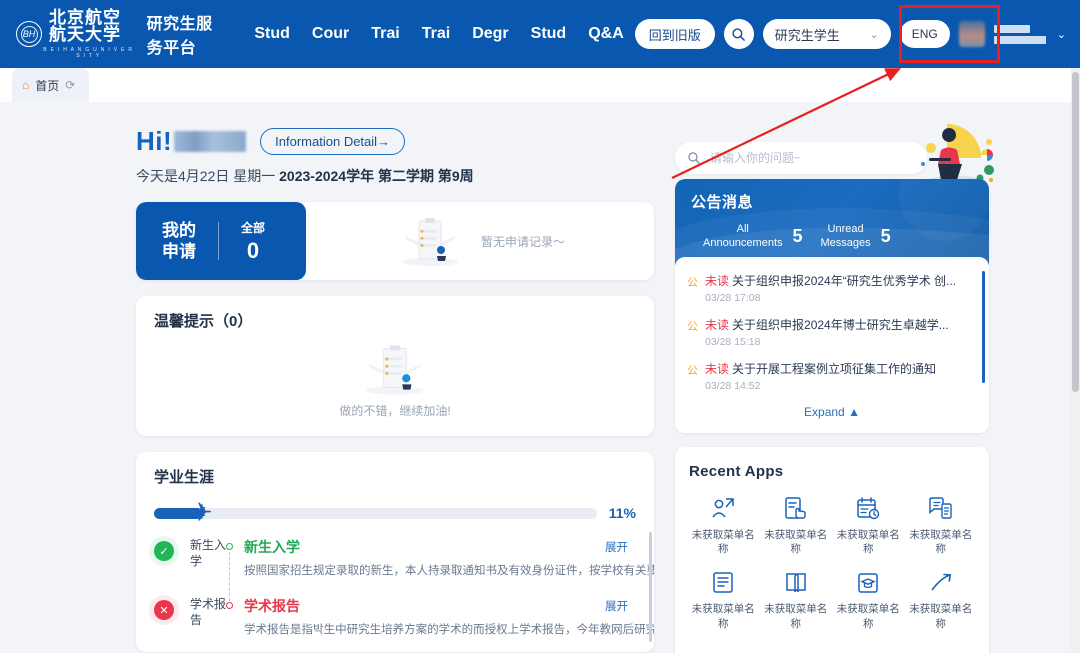 The height and width of the screenshot is (653, 1080). Describe the element at coordinates (971, 34) in the screenshot. I see `avatar` at that location.